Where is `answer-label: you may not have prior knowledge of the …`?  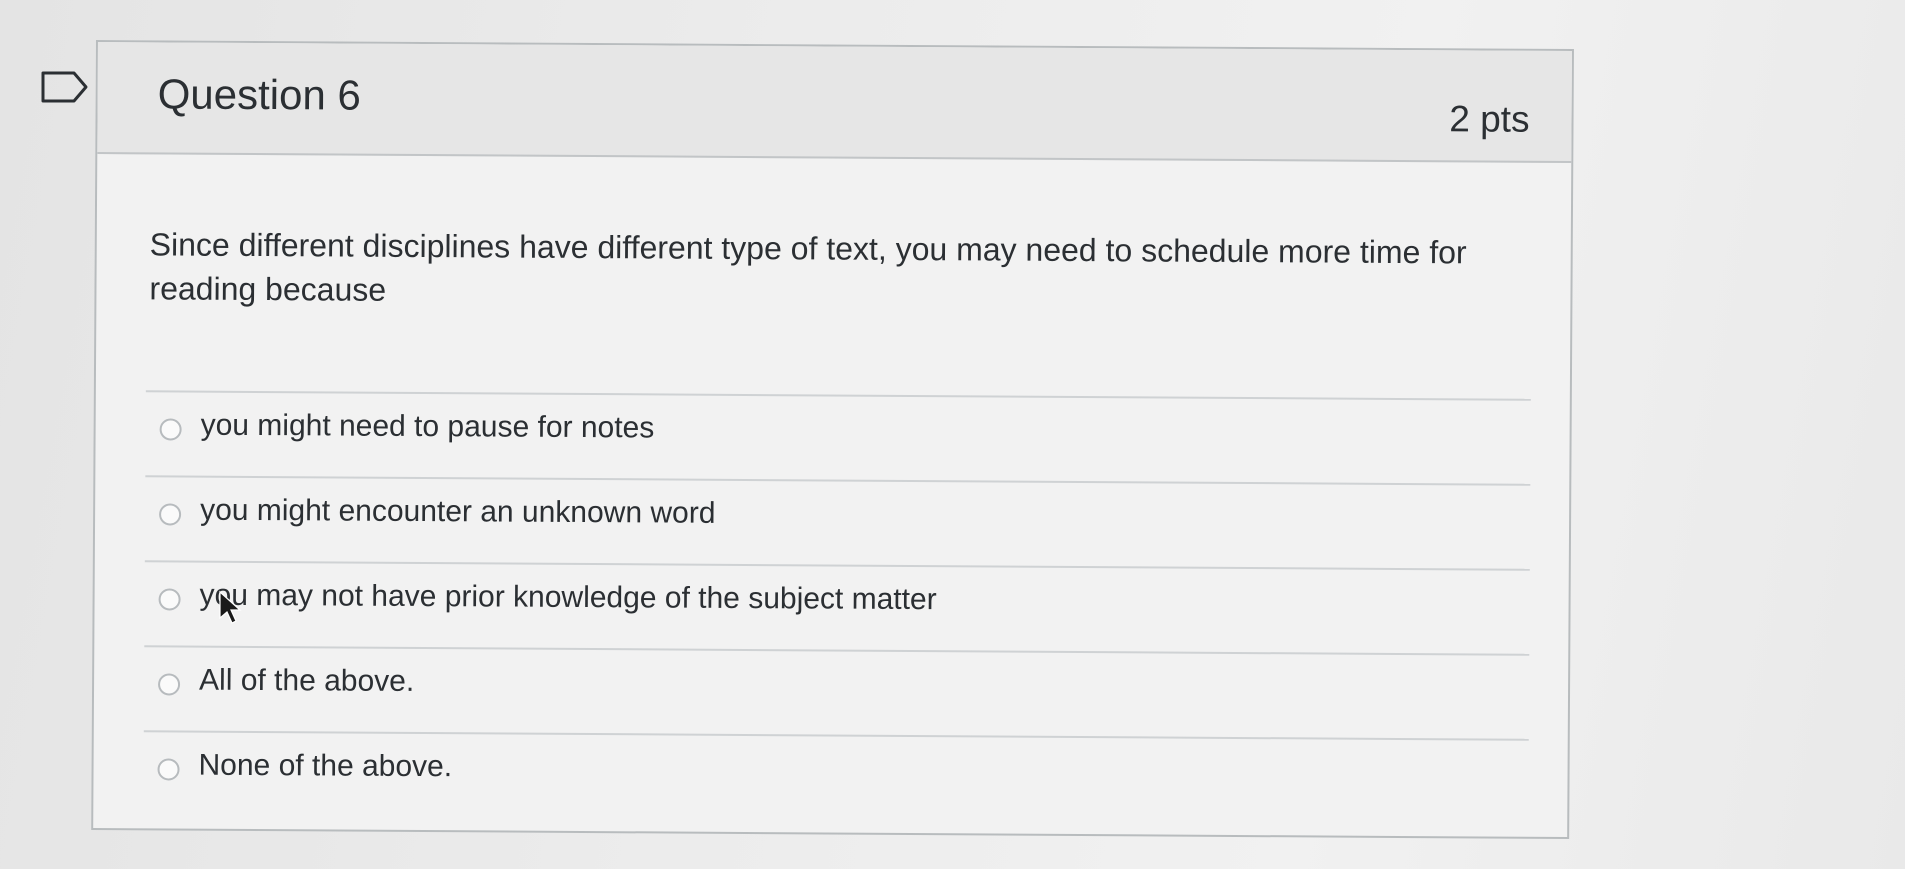 answer-label: you may not have prior knowledge of the … is located at coordinates (568, 598).